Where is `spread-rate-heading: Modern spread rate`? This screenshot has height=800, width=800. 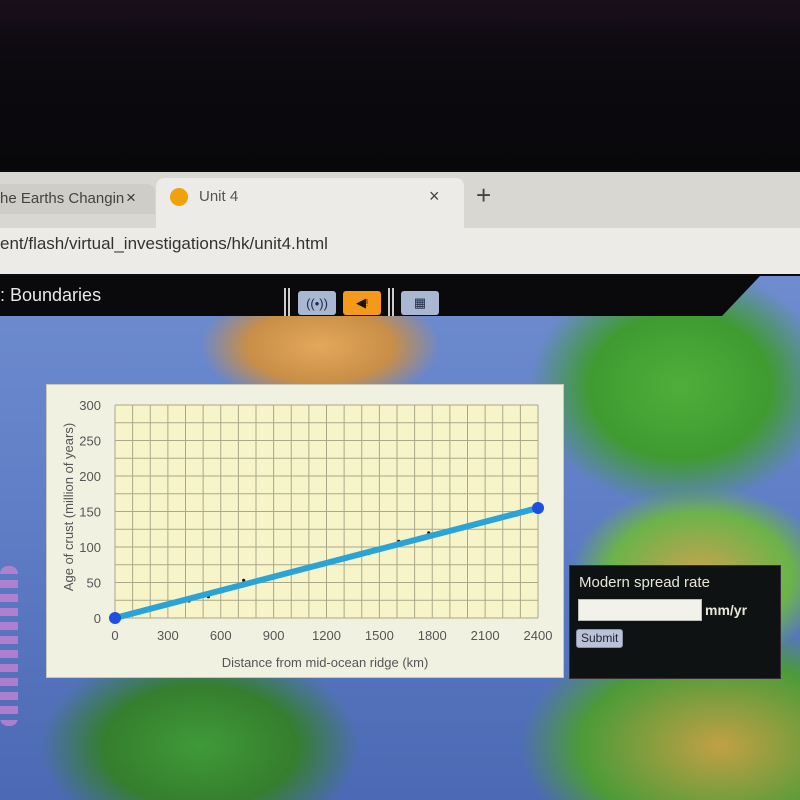 spread-rate-heading: Modern spread rate is located at coordinates (644, 582).